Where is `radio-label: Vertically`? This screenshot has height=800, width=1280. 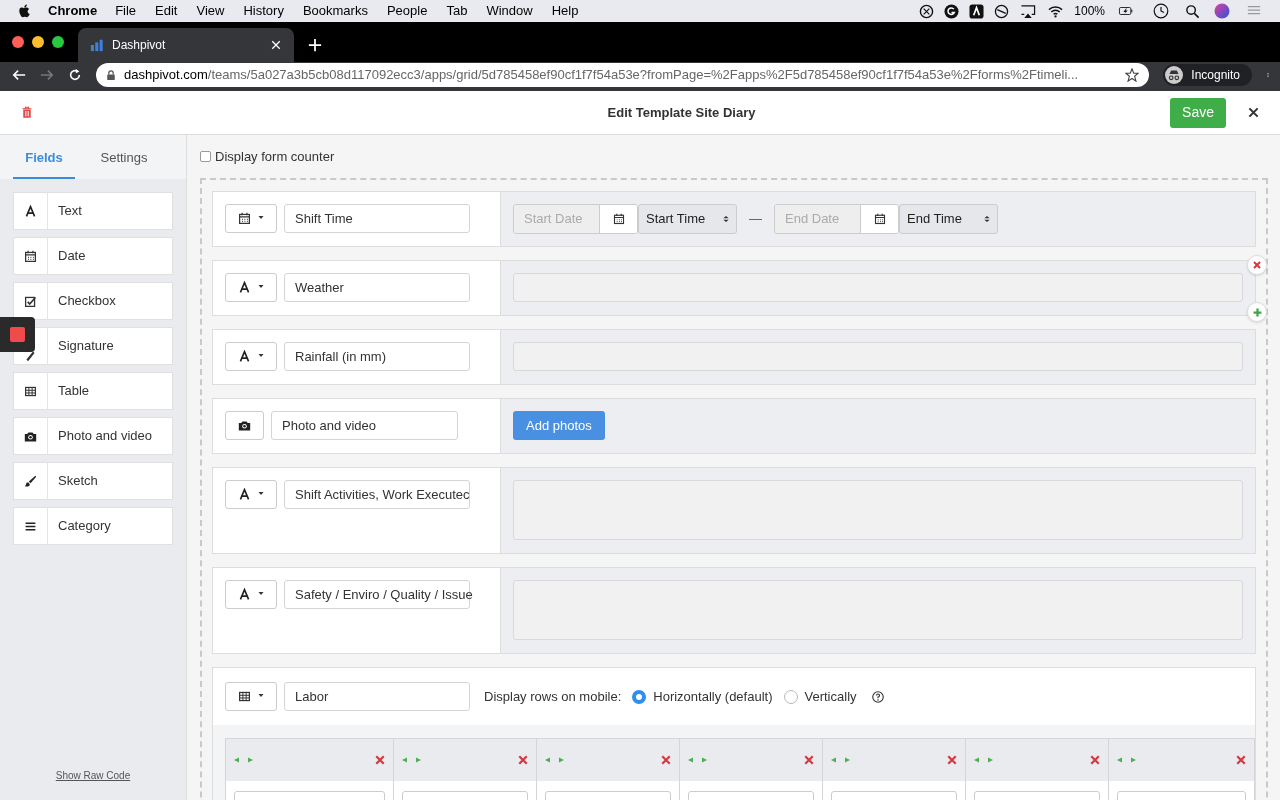
radio-label: Vertically is located at coordinates (830, 696).